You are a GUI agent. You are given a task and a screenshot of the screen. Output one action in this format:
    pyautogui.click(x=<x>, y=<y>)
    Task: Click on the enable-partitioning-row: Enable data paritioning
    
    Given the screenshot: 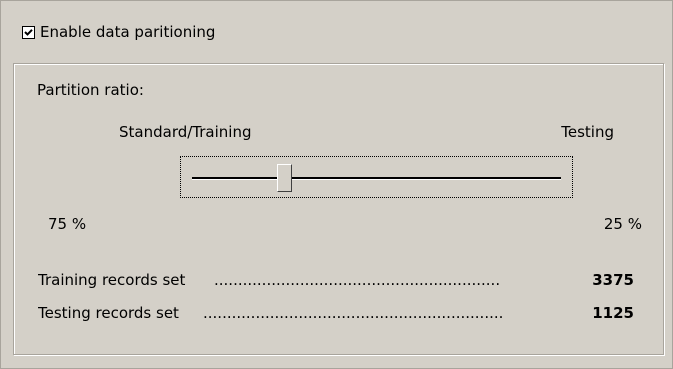 What is the action you would take?
    pyautogui.click(x=118, y=32)
    